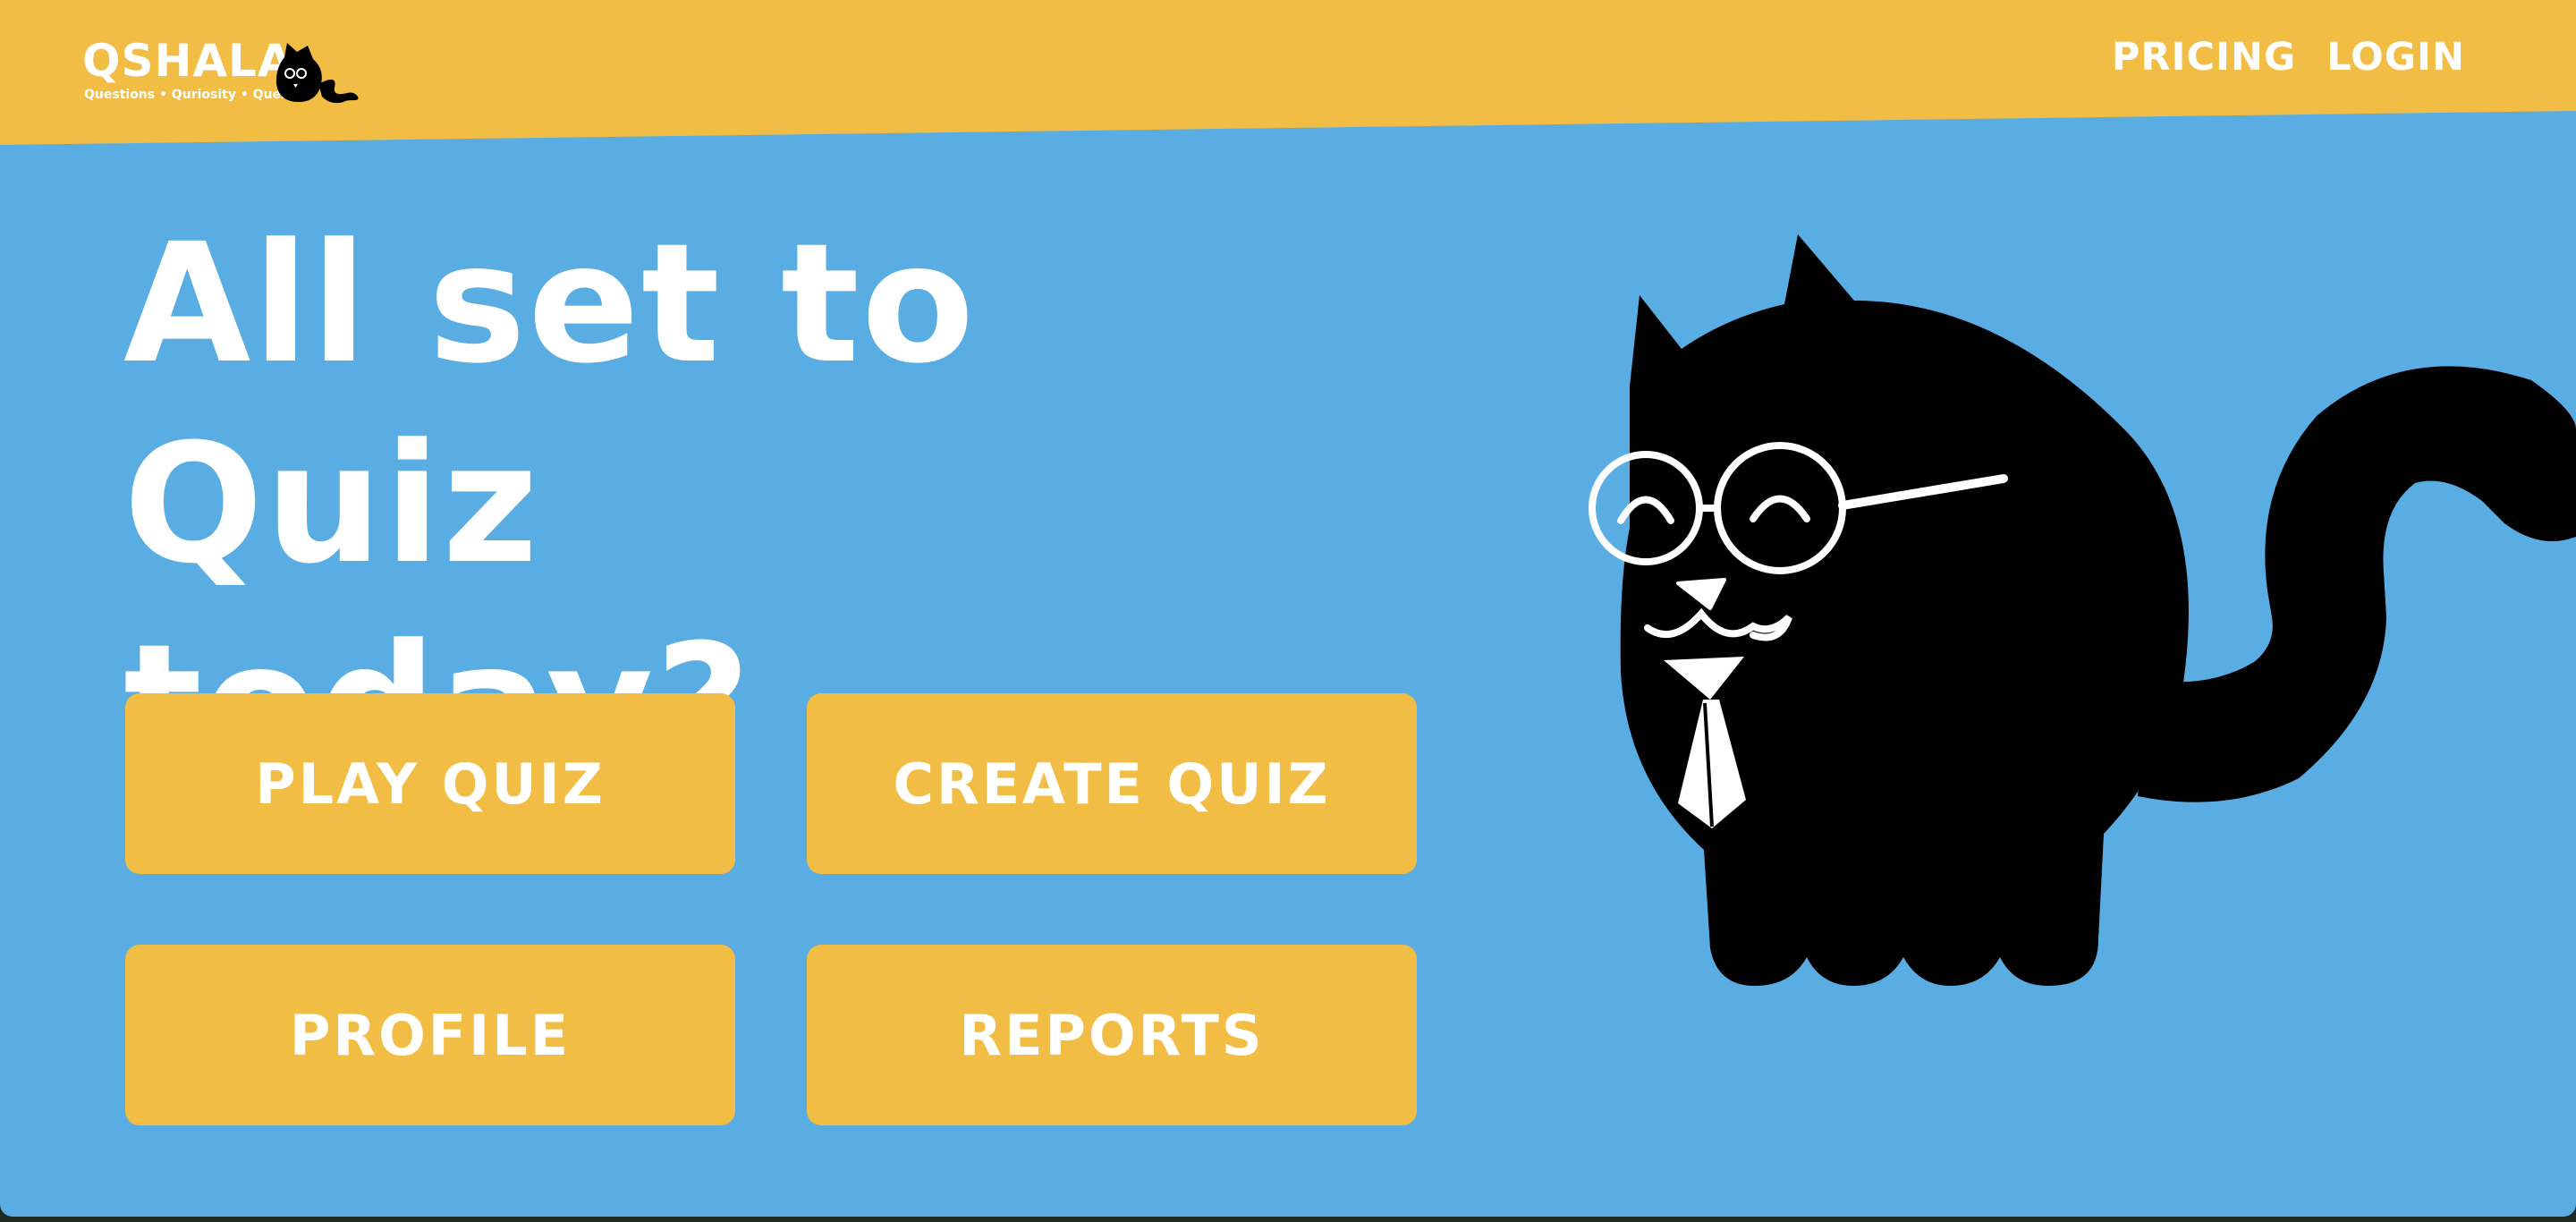  Describe the element at coordinates (317, 73) in the screenshot. I see `cat-logo-icon` at that location.